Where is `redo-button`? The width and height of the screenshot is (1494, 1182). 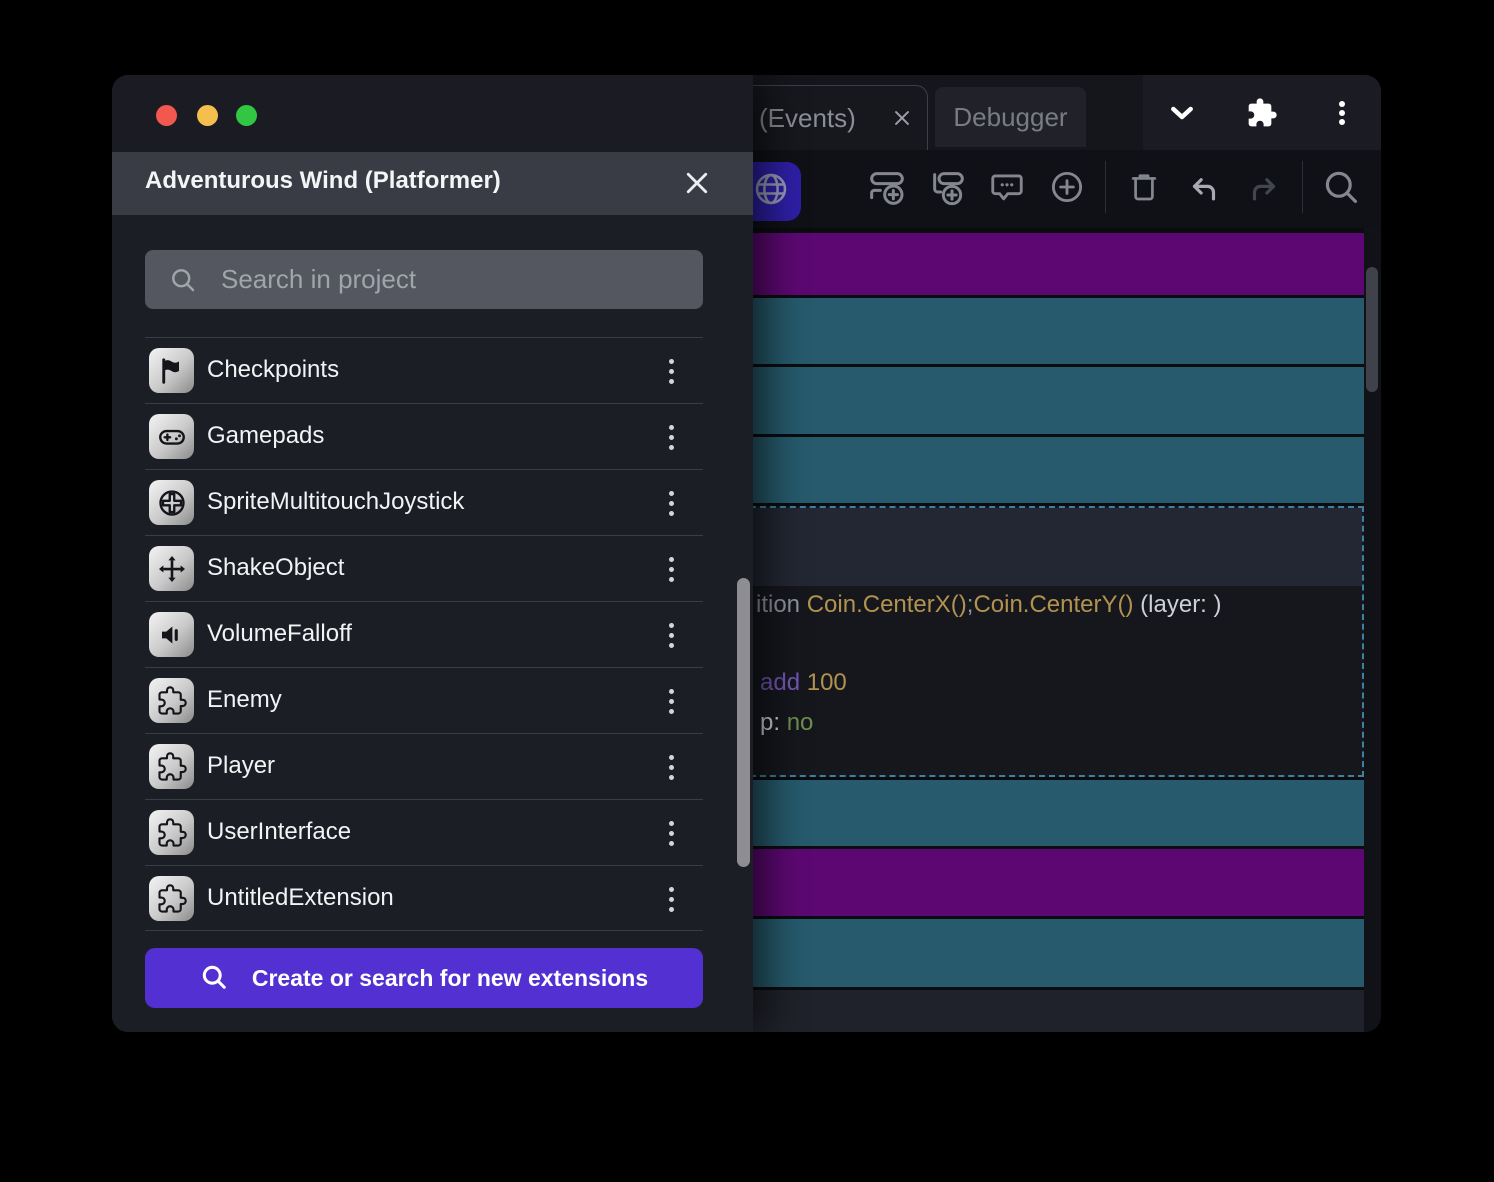
redo-button is located at coordinates (1264, 189).